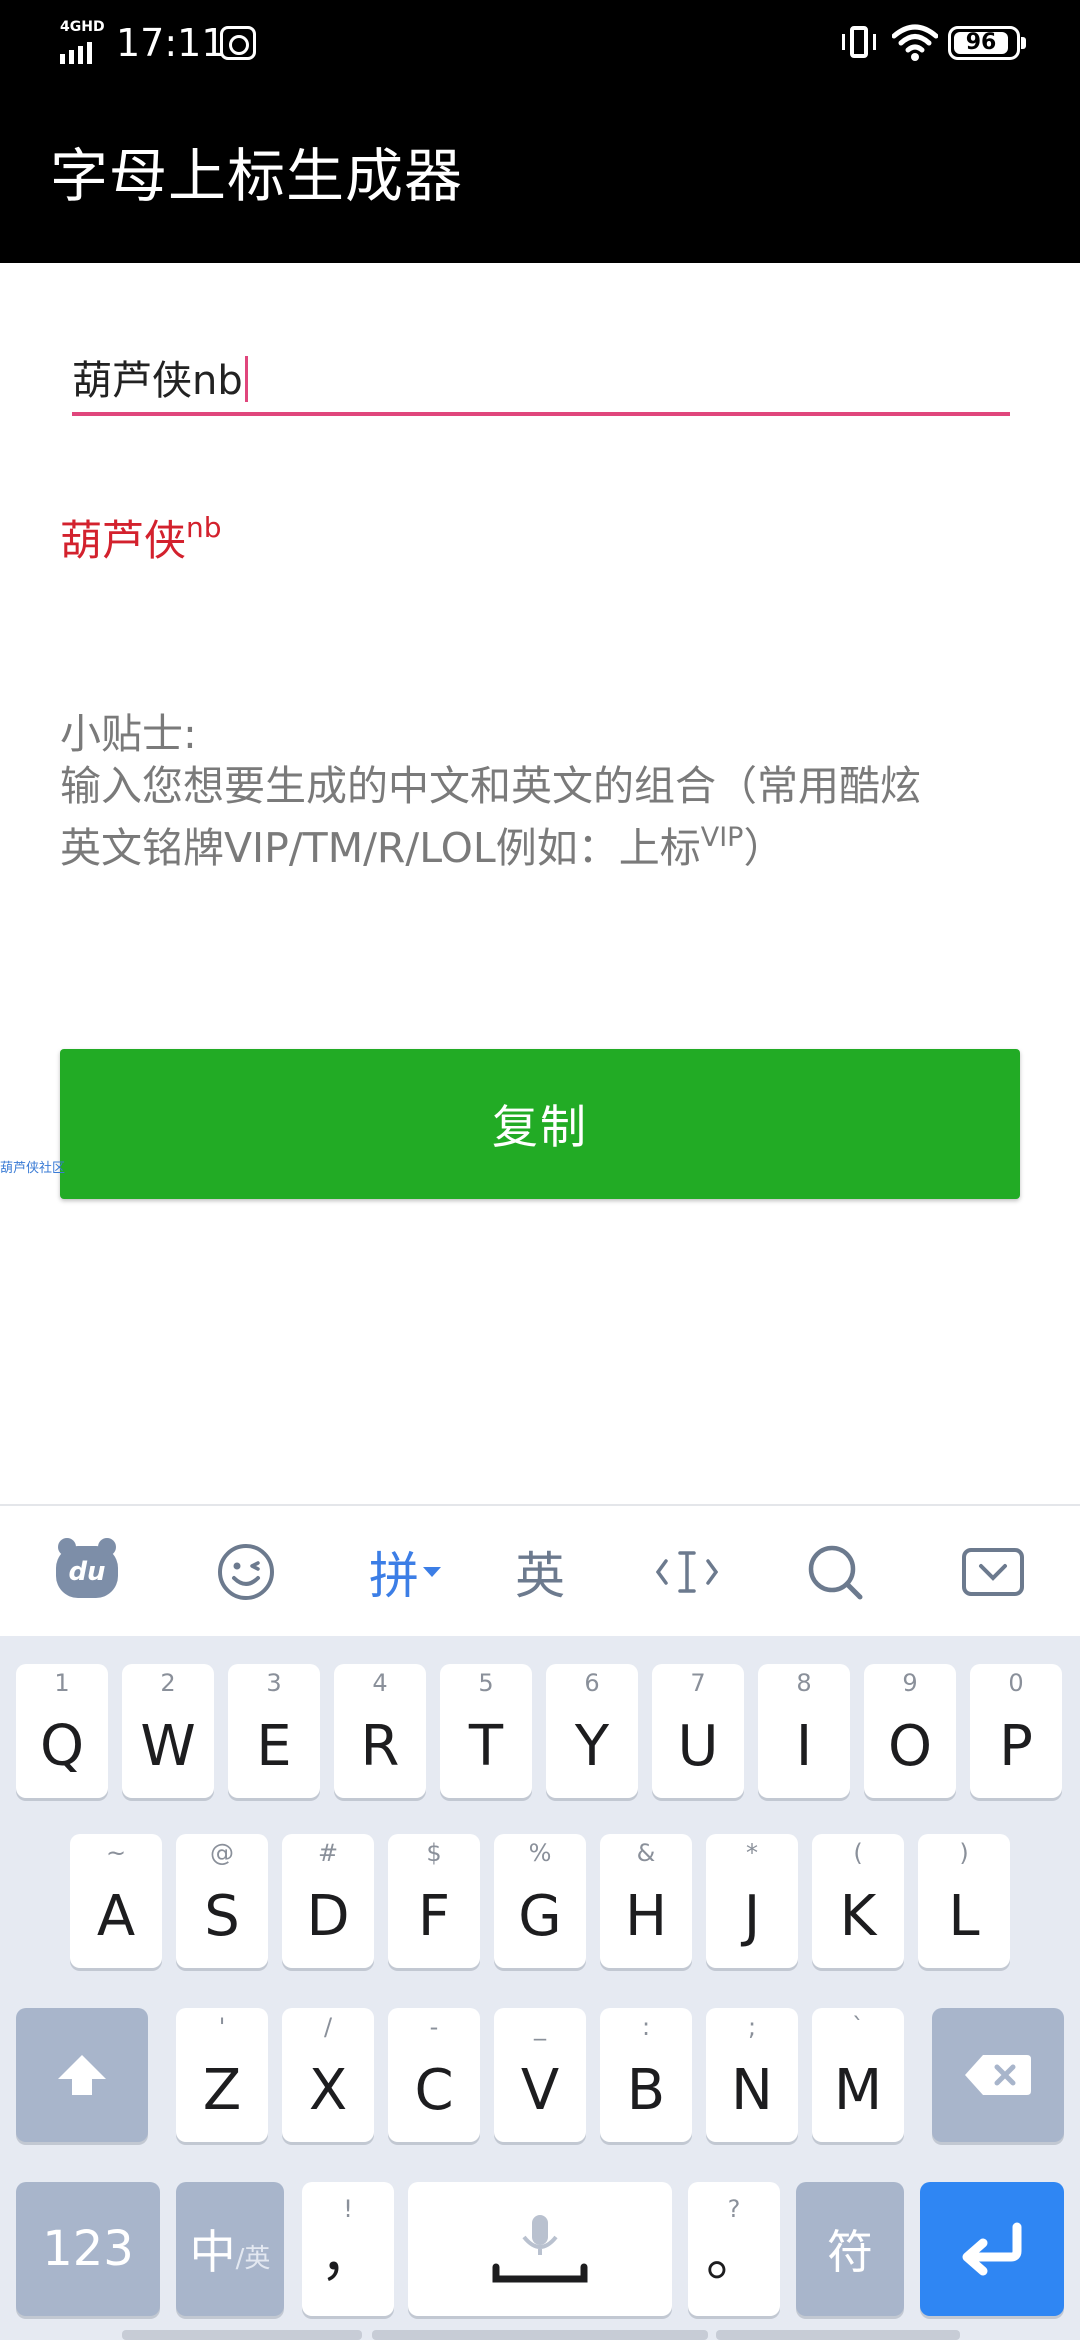  Describe the element at coordinates (246, 379) in the screenshot. I see `text-cursor` at that location.